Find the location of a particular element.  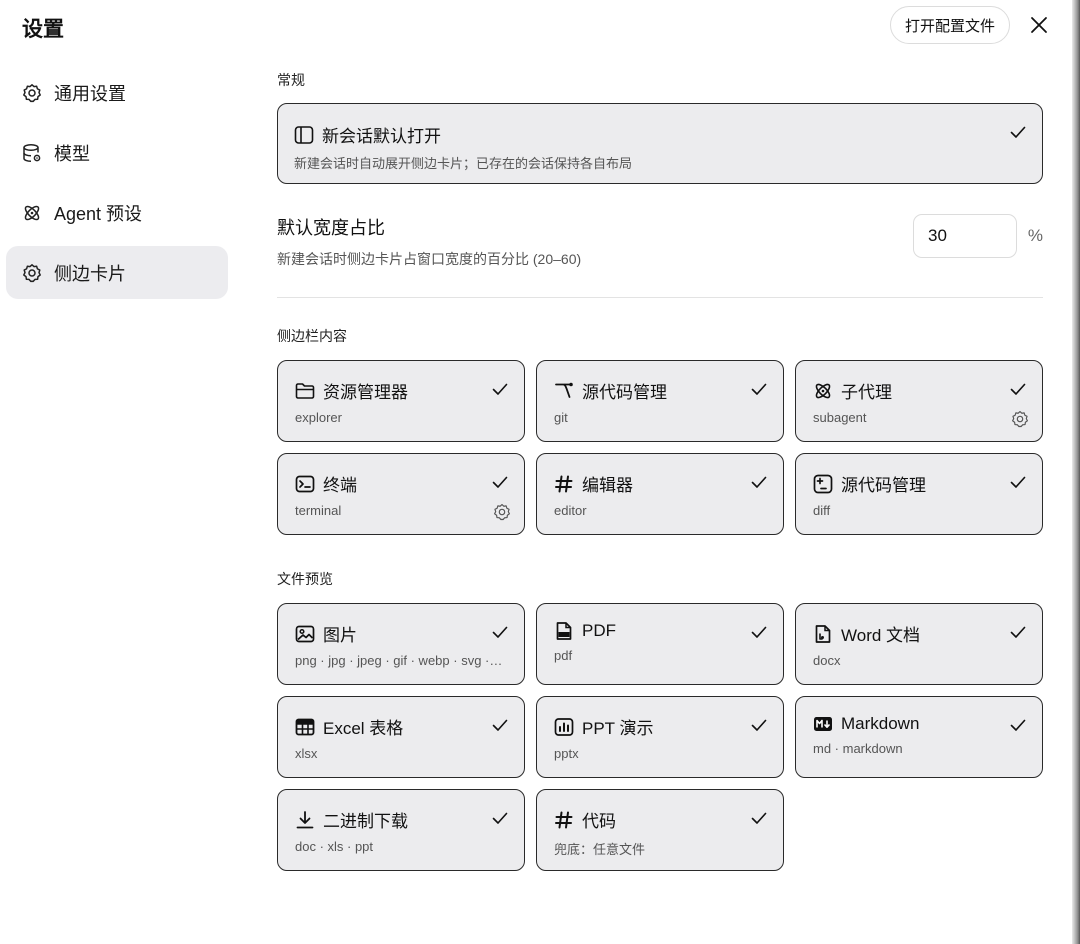

card-subtitle: explorer is located at coordinates (318, 417).